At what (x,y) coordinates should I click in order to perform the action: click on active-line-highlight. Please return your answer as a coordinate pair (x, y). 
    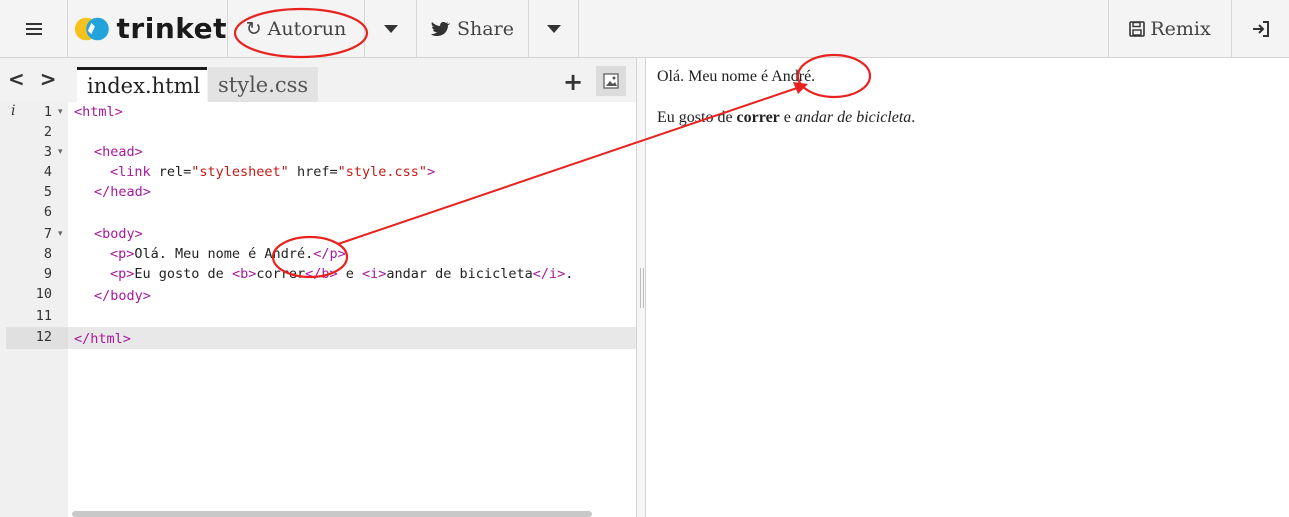
    Looking at the image, I should click on (352, 338).